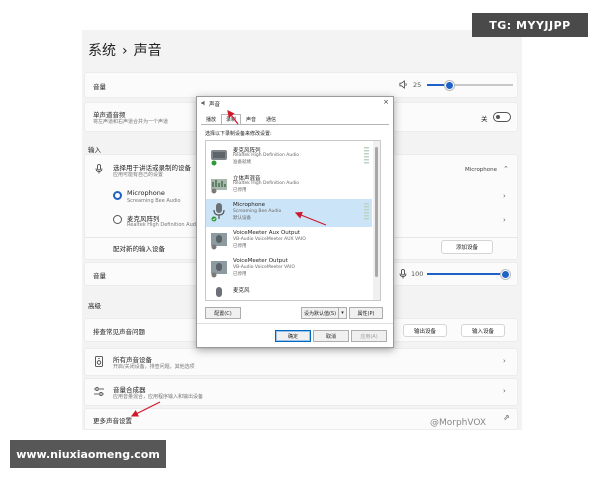  What do you see at coordinates (233, 117) in the screenshot?
I see `arrow-to-recording-tab` at bounding box center [233, 117].